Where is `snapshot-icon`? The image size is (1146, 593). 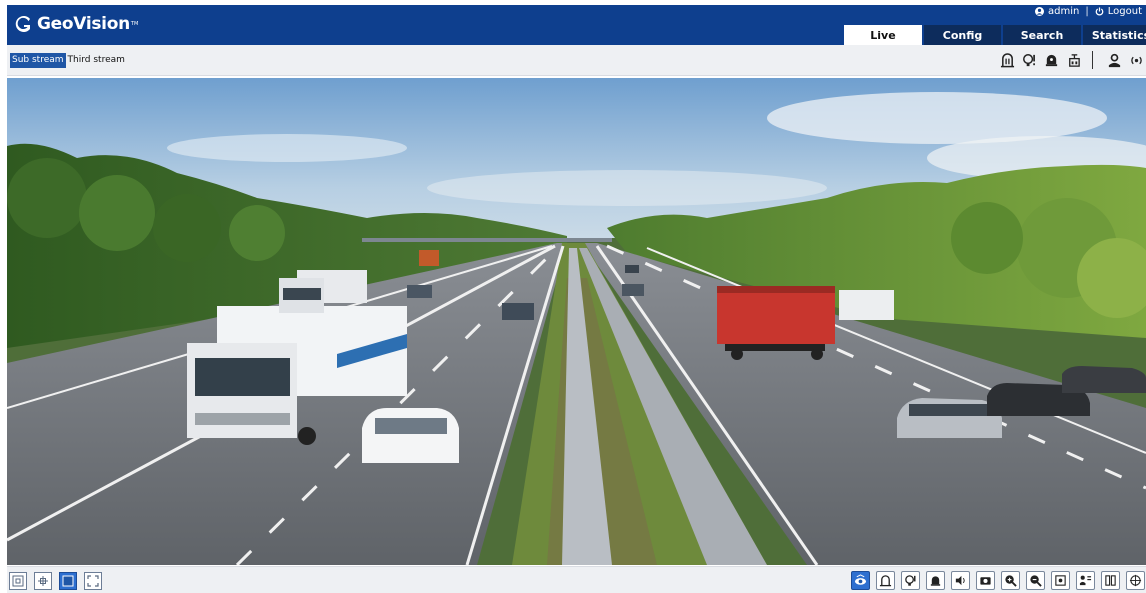
snapshot-icon is located at coordinates (985, 580).